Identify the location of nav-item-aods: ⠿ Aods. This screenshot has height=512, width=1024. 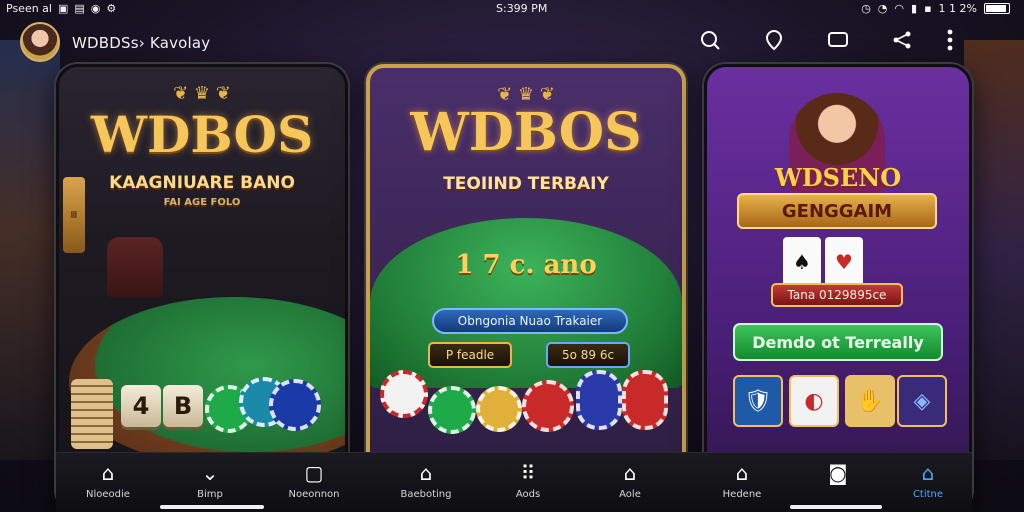
(528, 479).